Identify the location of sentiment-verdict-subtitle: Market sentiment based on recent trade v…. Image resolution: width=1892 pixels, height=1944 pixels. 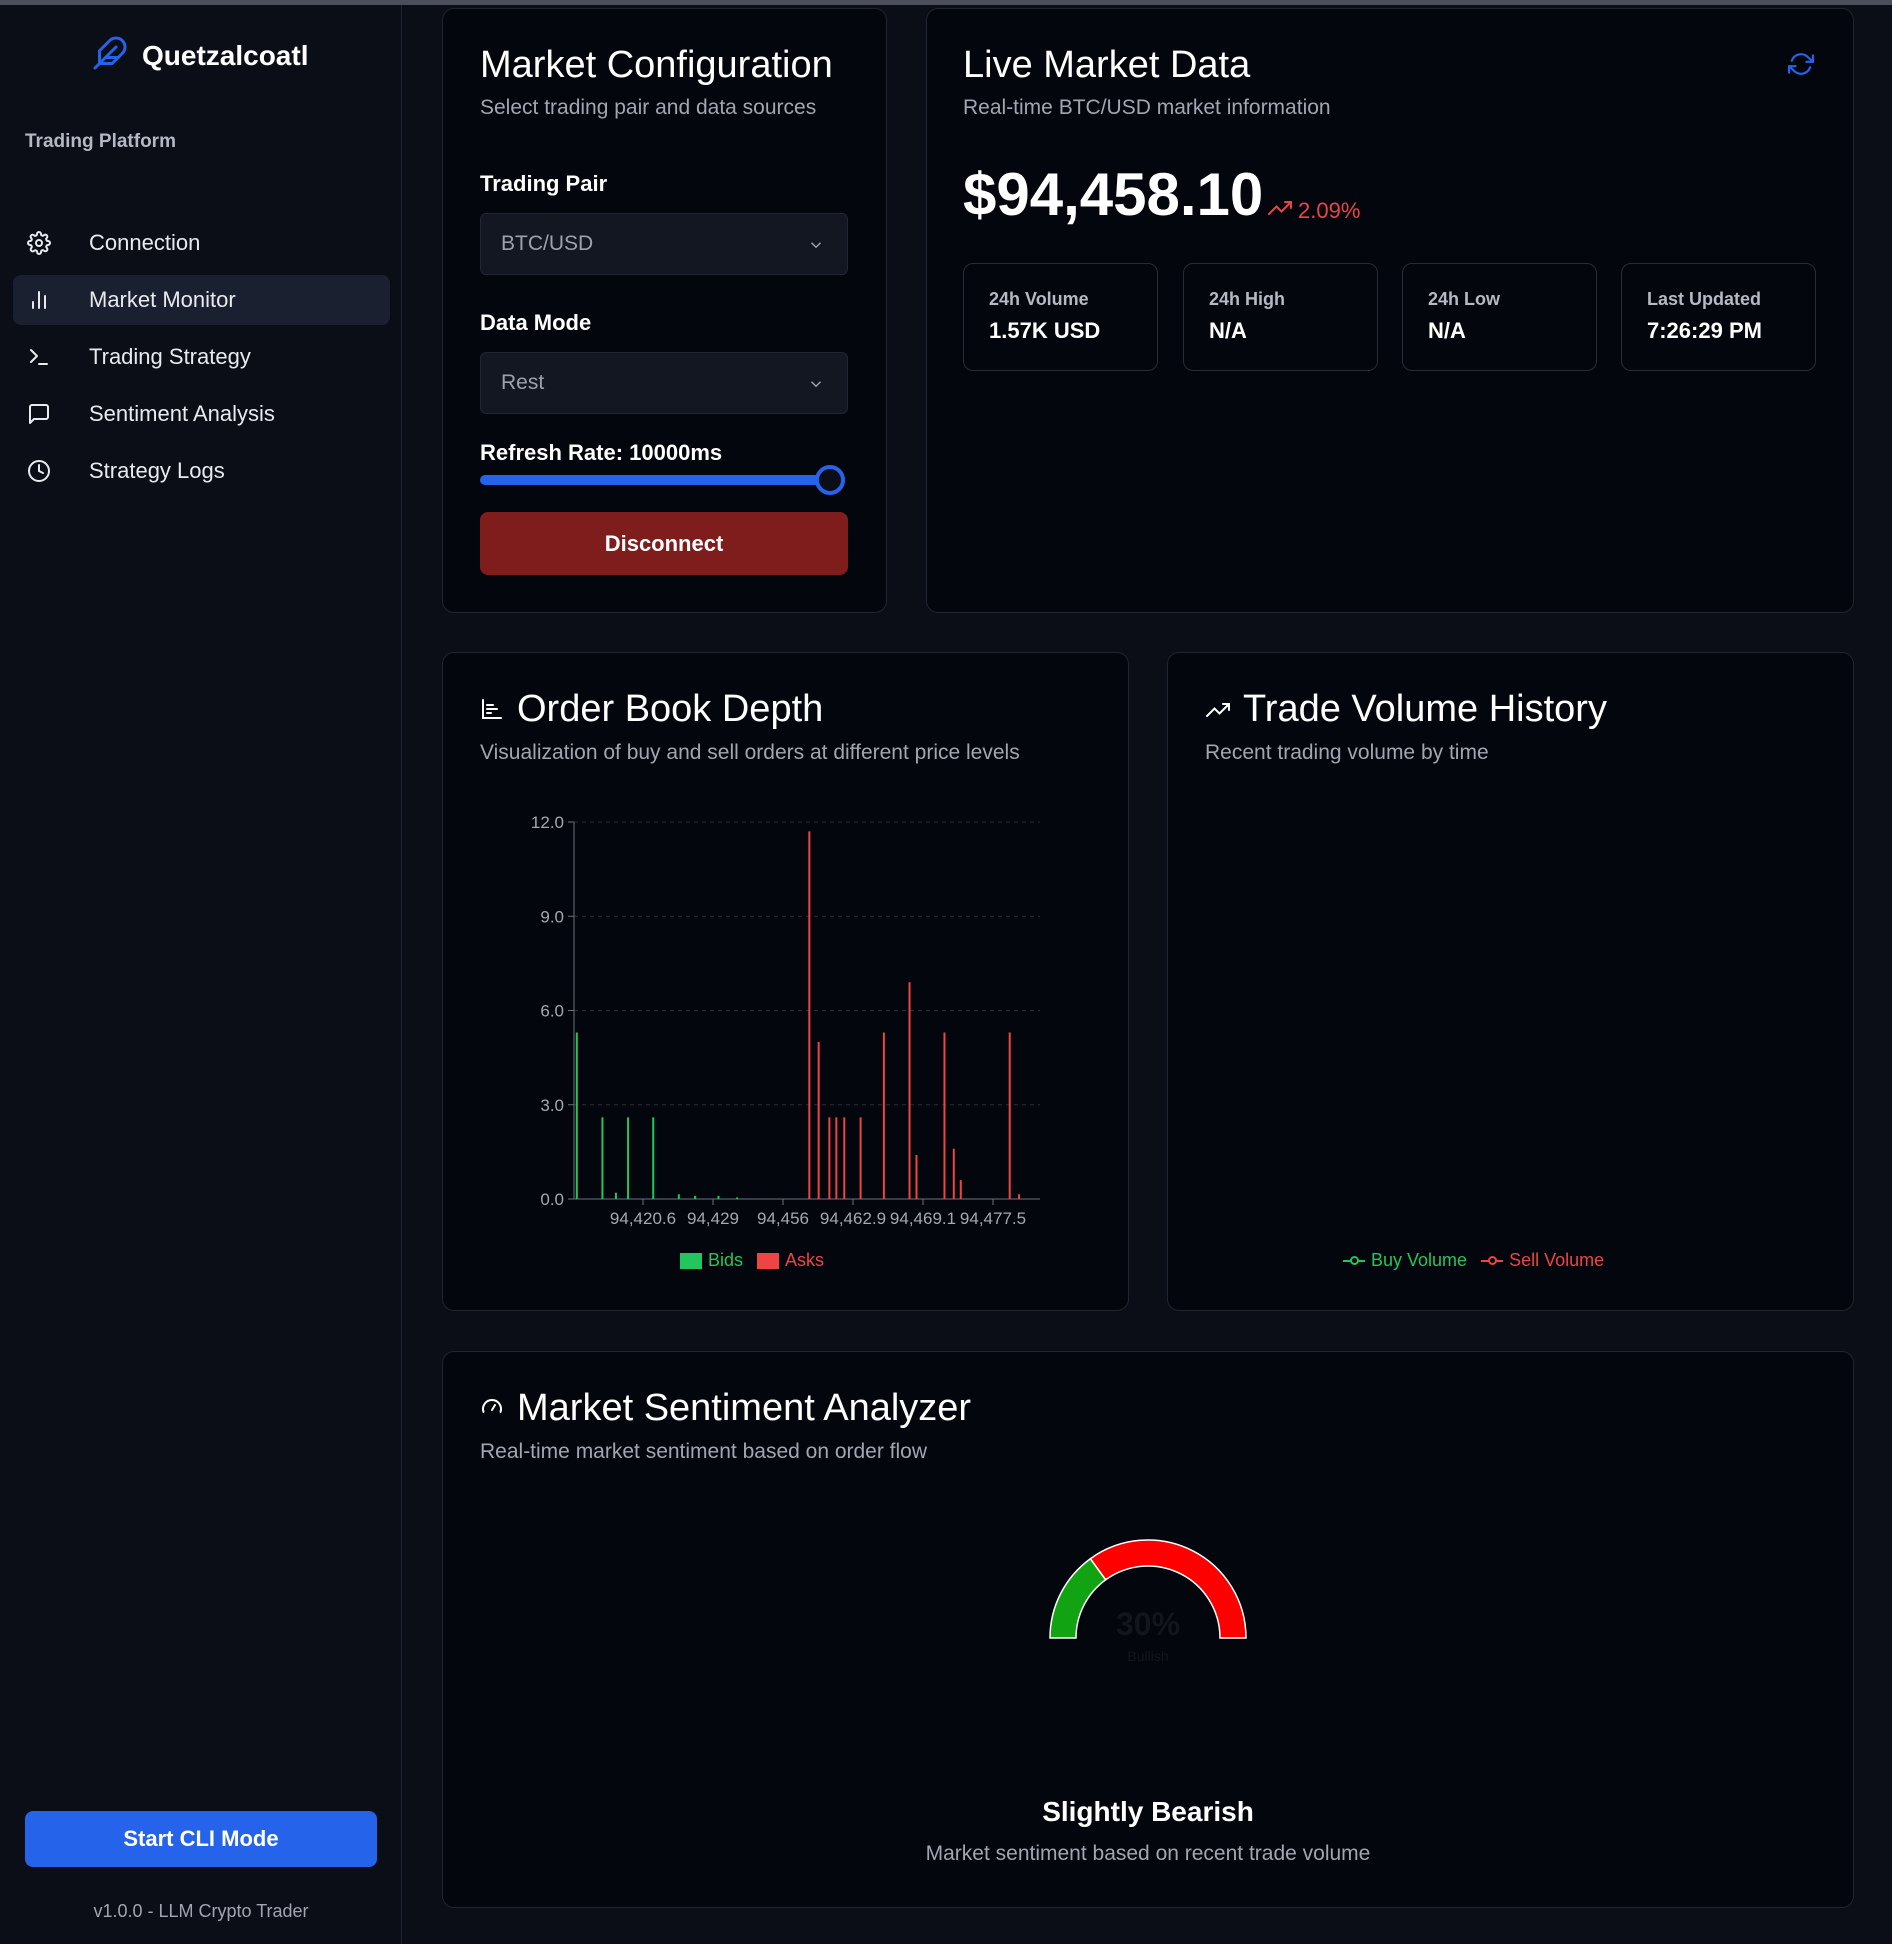
(1148, 1853).